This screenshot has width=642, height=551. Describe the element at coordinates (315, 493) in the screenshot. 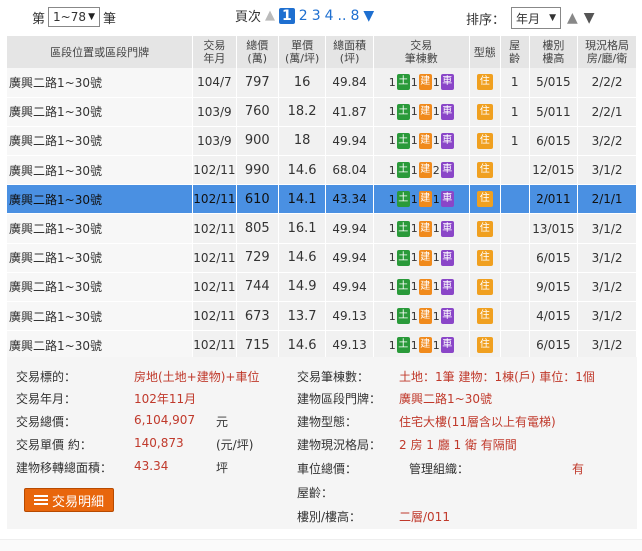

I see `detail-age-label: 屋齡：` at that location.